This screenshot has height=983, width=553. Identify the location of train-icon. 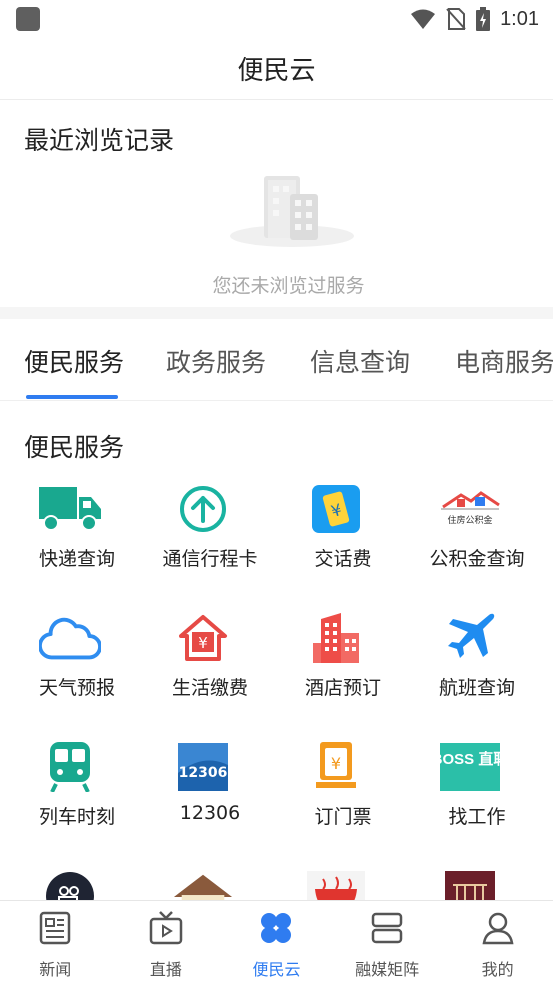
(70, 767).